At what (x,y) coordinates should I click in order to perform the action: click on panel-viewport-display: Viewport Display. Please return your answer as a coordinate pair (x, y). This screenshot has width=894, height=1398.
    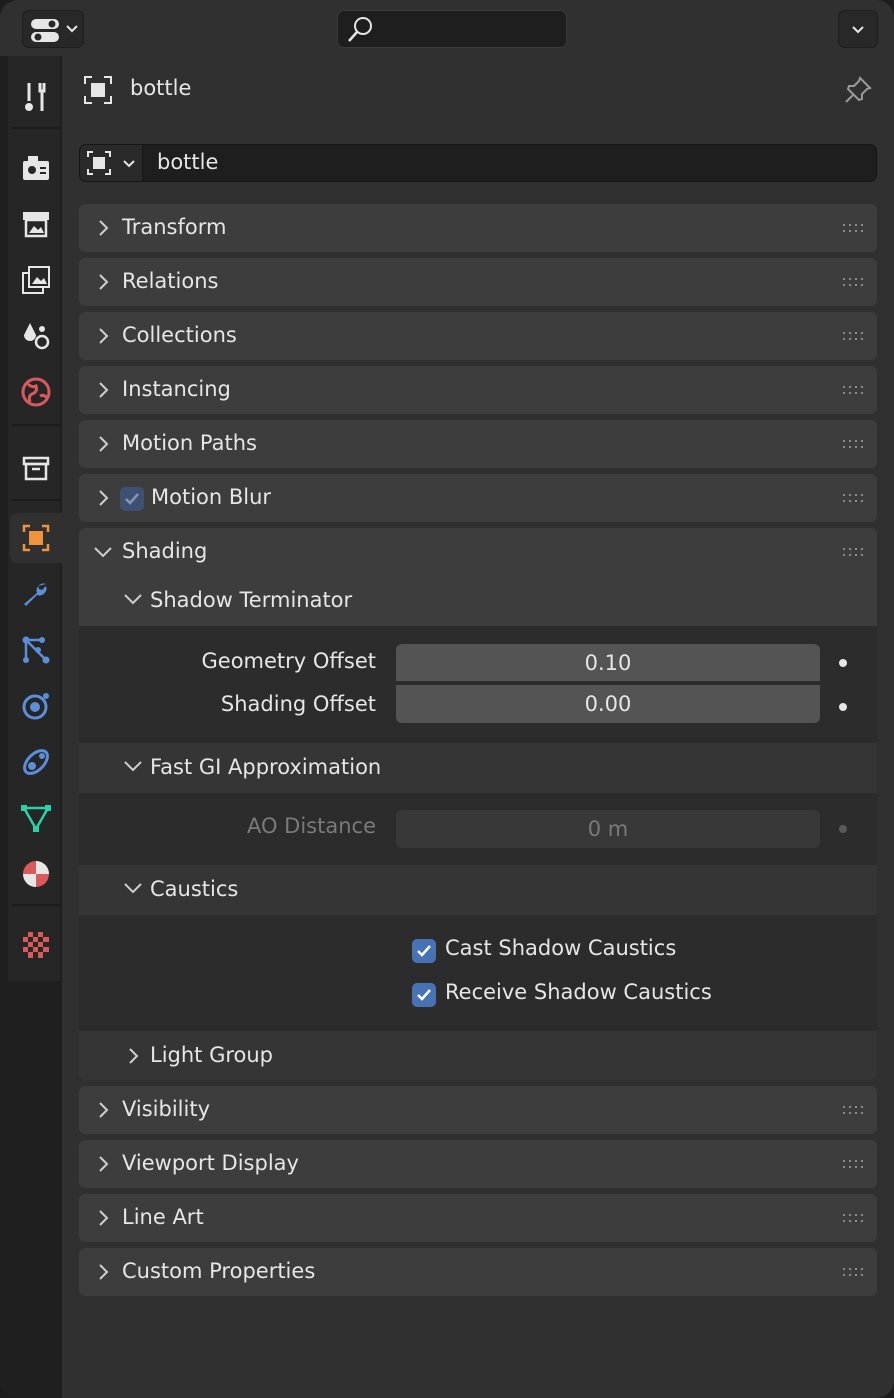
    Looking at the image, I should click on (478, 1164).